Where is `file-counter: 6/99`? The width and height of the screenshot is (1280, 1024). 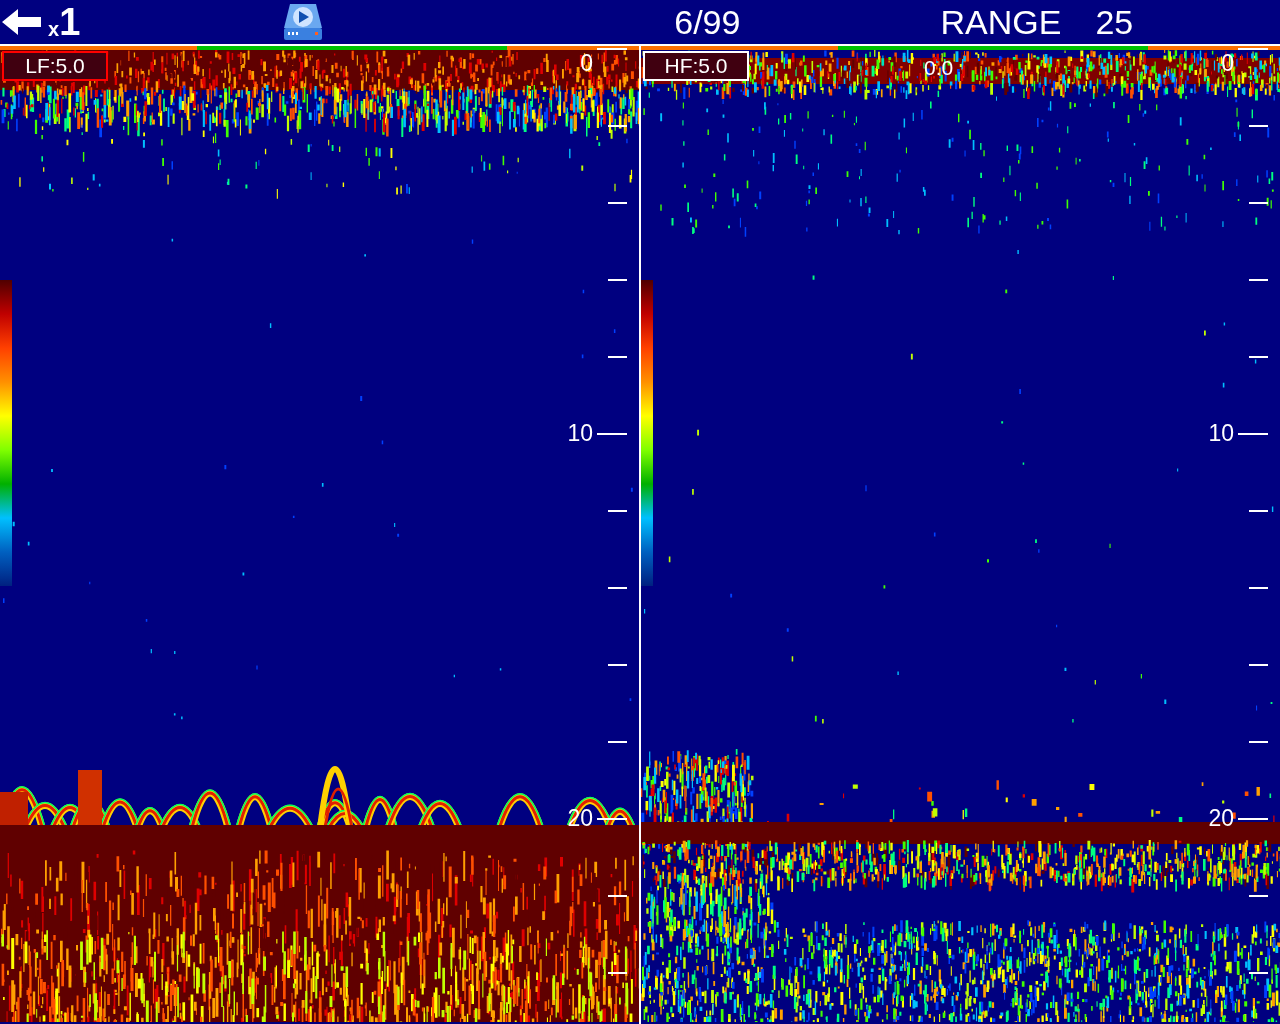
file-counter: 6/99 is located at coordinates (707, 22).